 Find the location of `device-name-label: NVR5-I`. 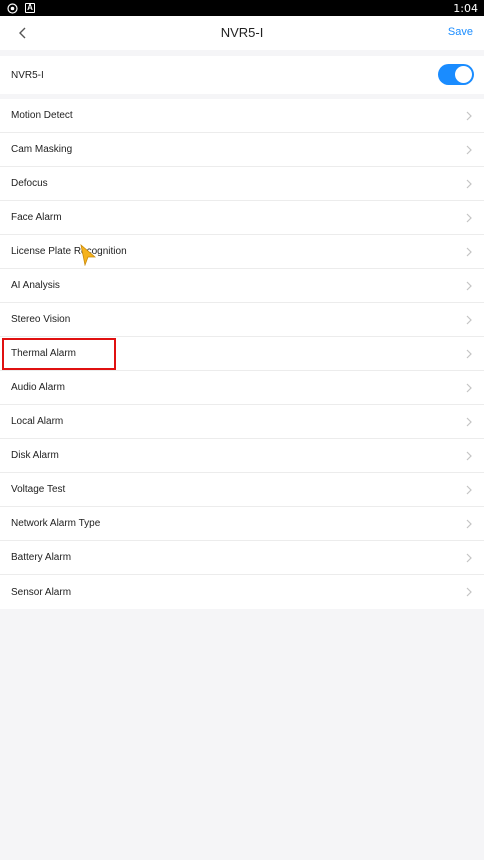

device-name-label: NVR5-I is located at coordinates (27, 75).